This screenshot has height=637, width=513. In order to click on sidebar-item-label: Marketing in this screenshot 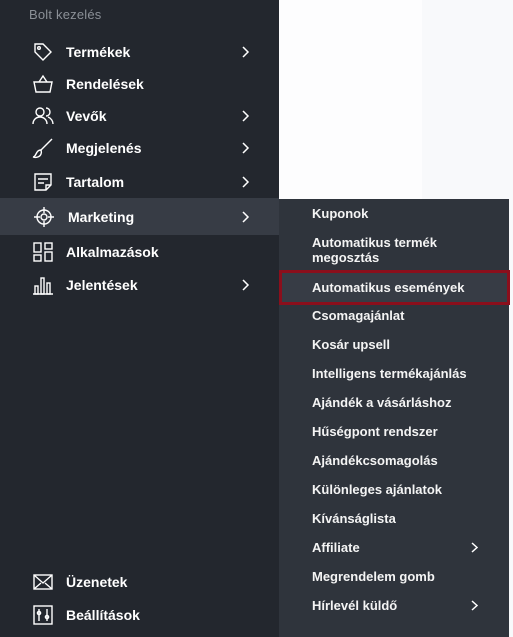, I will do `click(101, 216)`.